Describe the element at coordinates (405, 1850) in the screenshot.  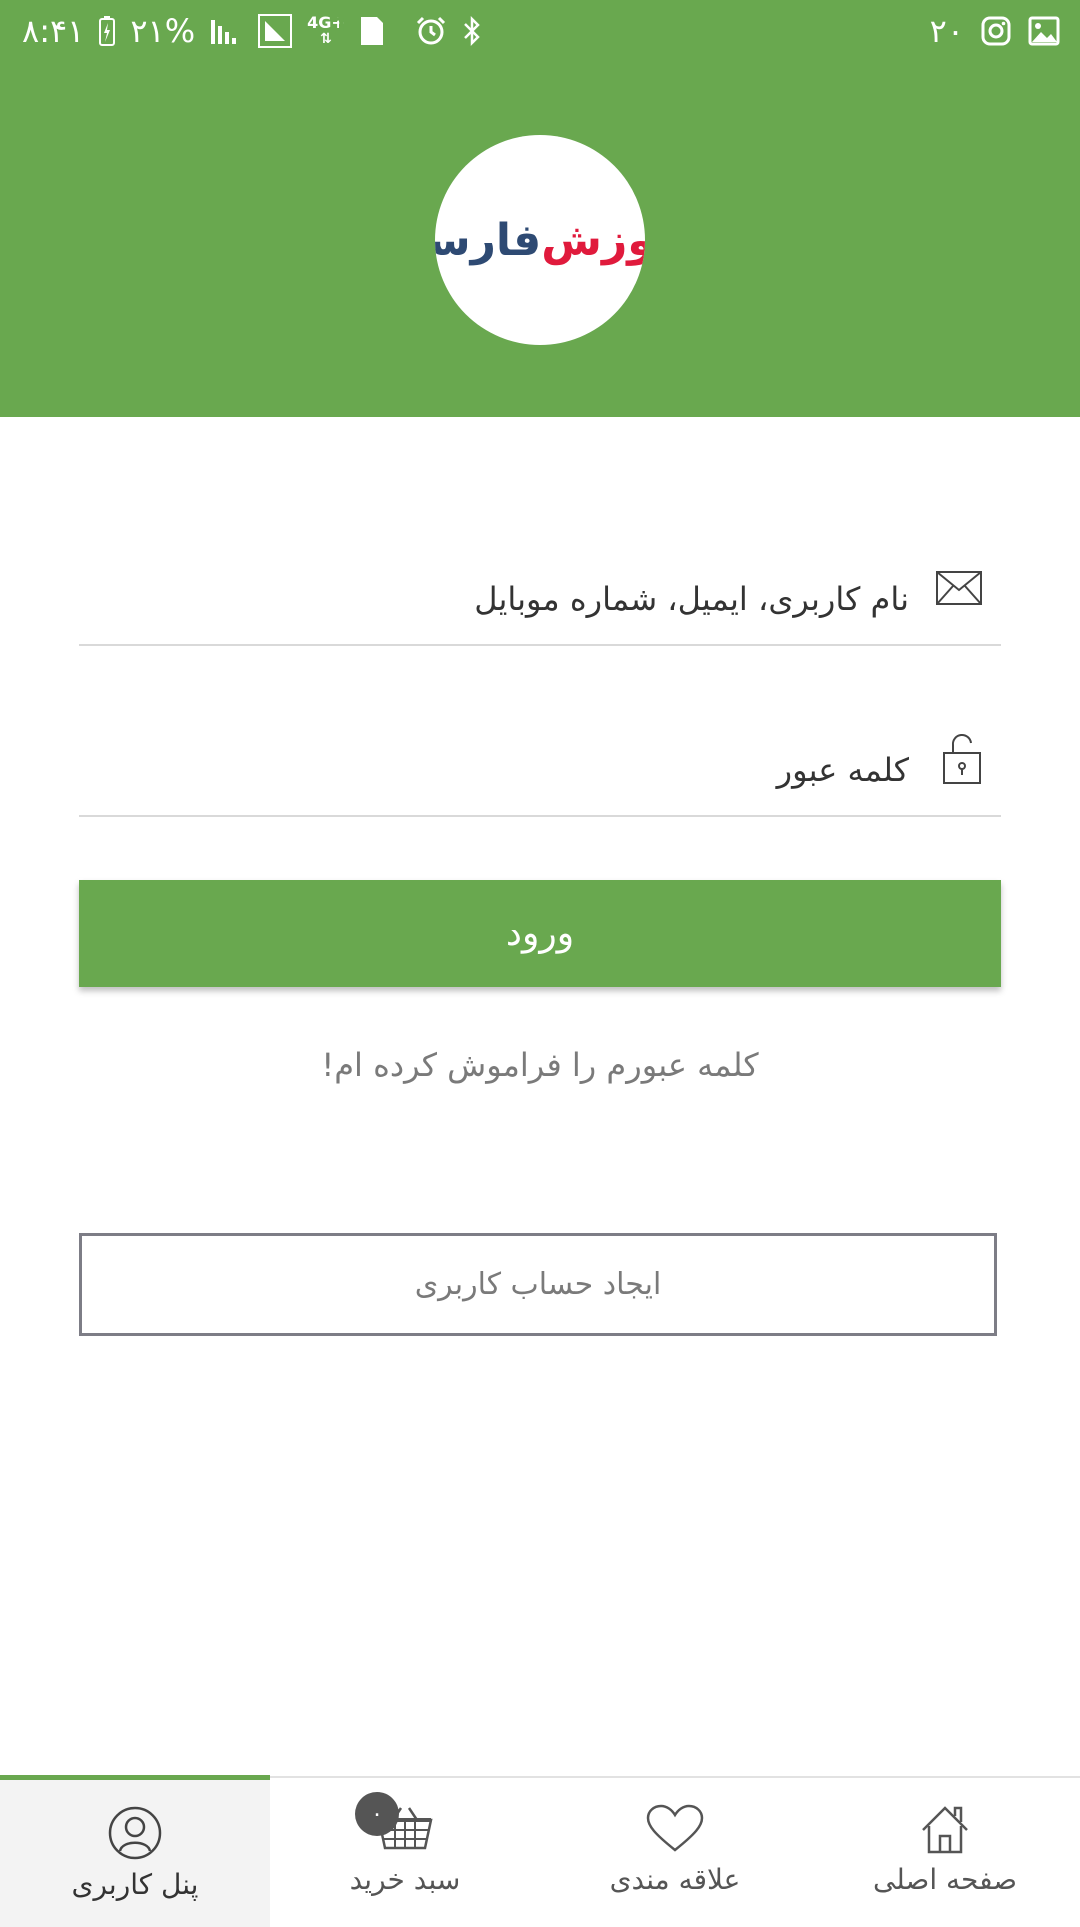
I see `nav-cart: سبد خرید` at that location.